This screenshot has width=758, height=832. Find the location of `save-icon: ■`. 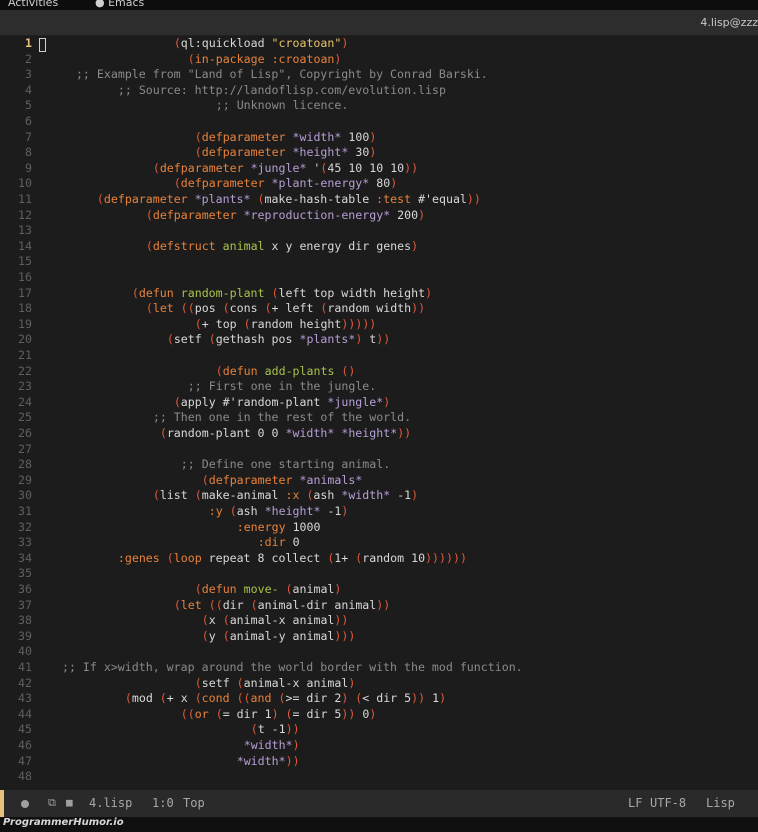

save-icon: ■ is located at coordinates (69, 802).